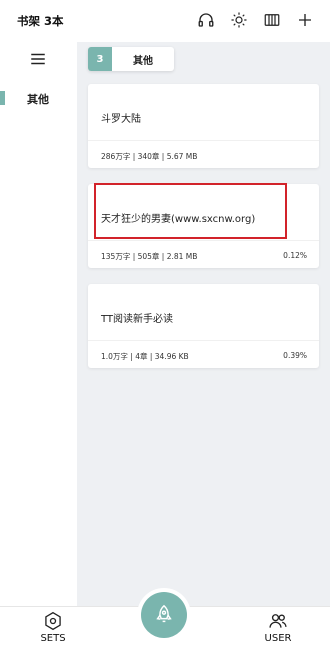 The image size is (330, 650). Describe the element at coordinates (40, 21) in the screenshot. I see `page-title: 书架 3本` at that location.